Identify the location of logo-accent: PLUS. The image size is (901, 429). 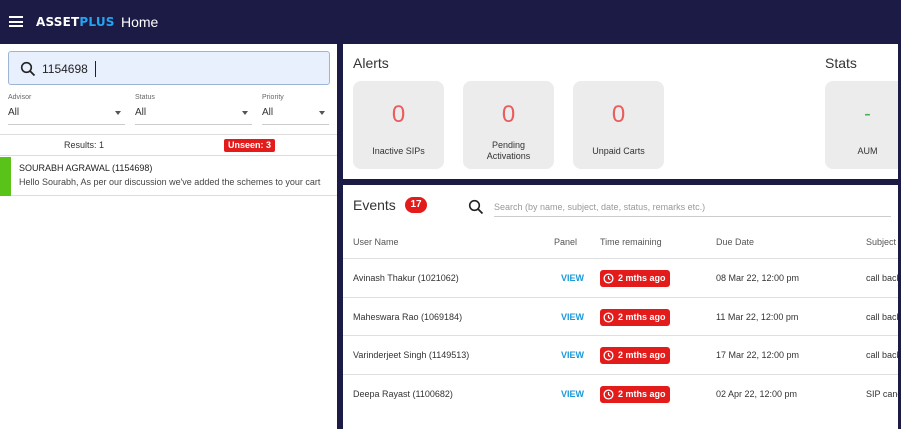
(97, 22).